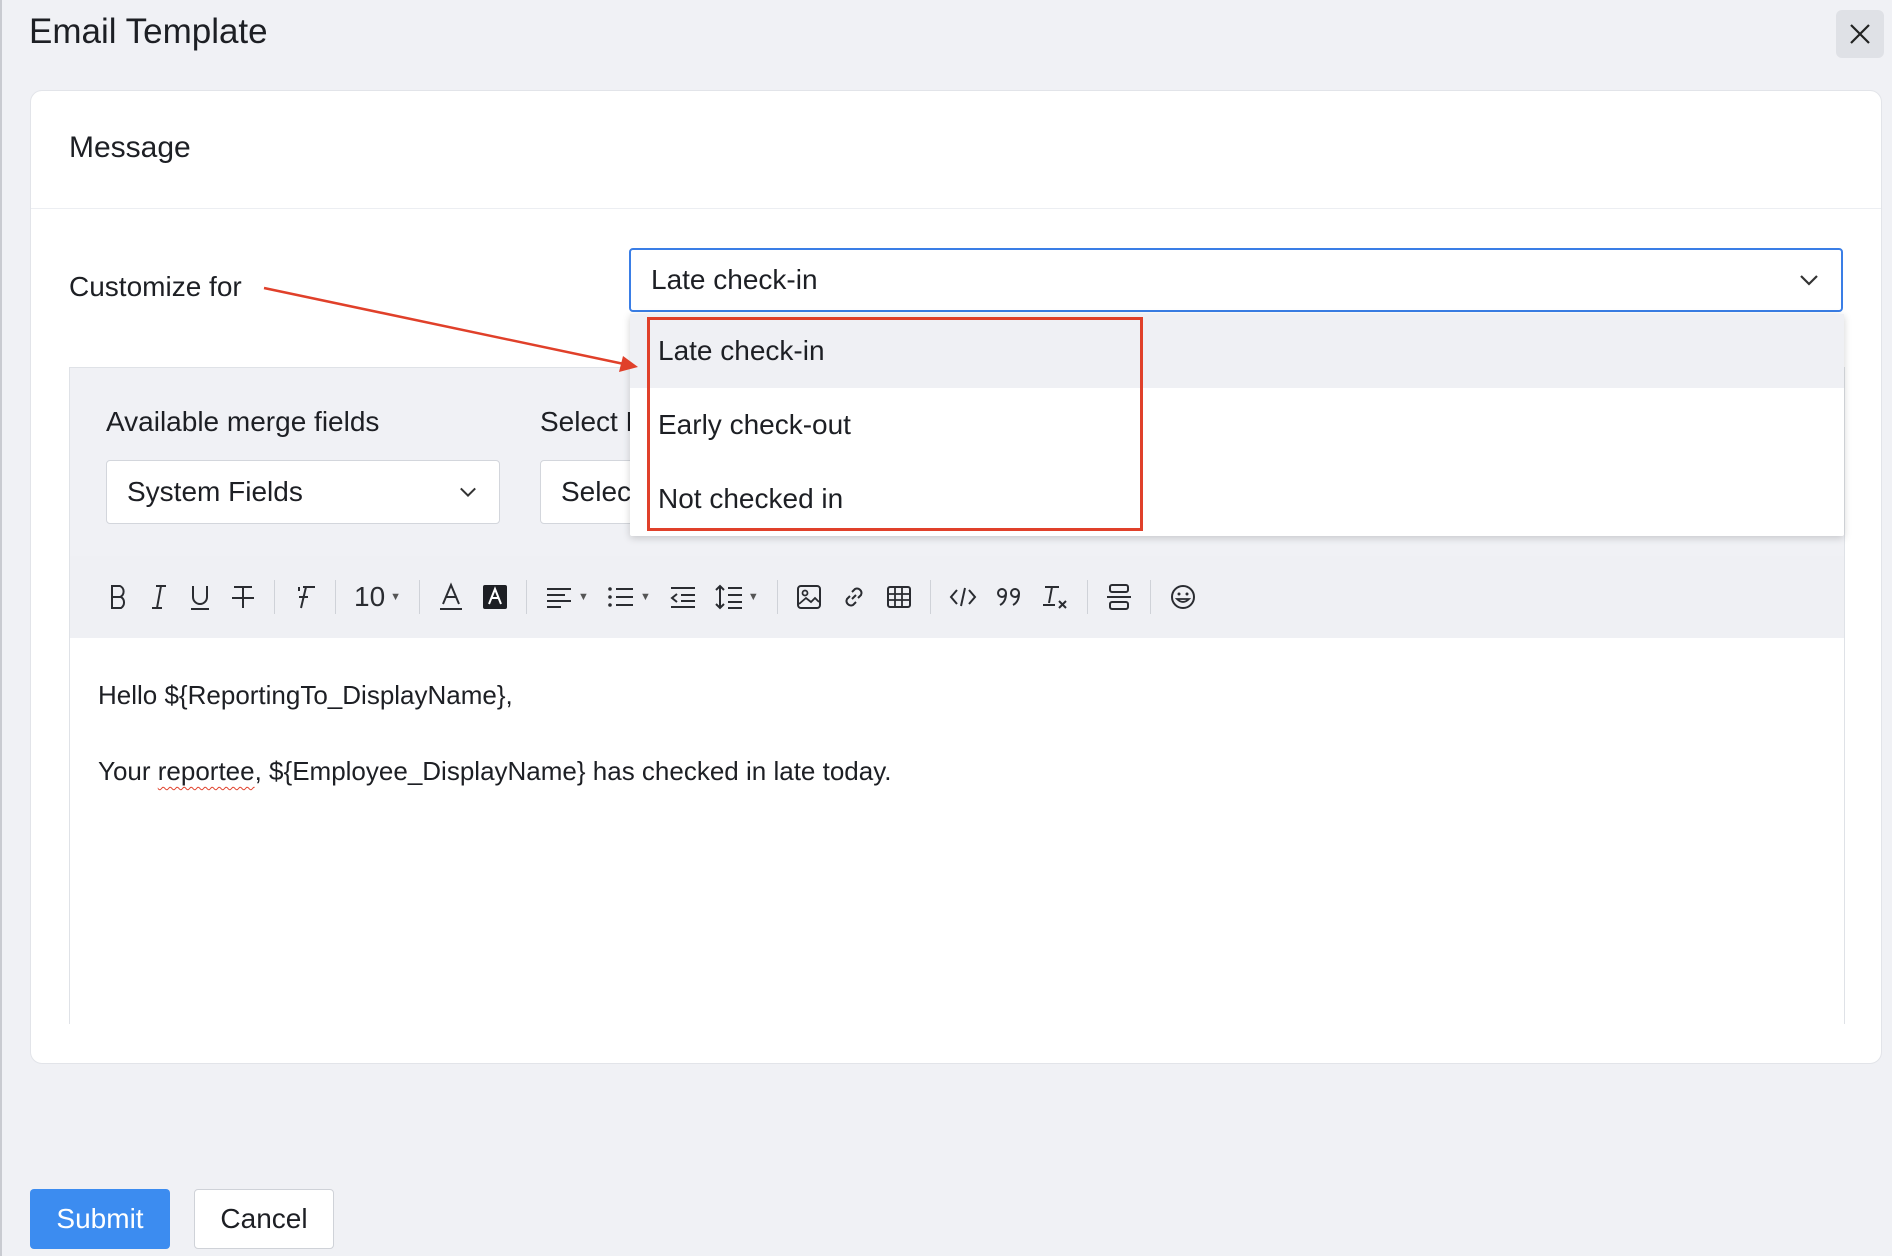  I want to click on annotation-arrow, so click(450, 329).